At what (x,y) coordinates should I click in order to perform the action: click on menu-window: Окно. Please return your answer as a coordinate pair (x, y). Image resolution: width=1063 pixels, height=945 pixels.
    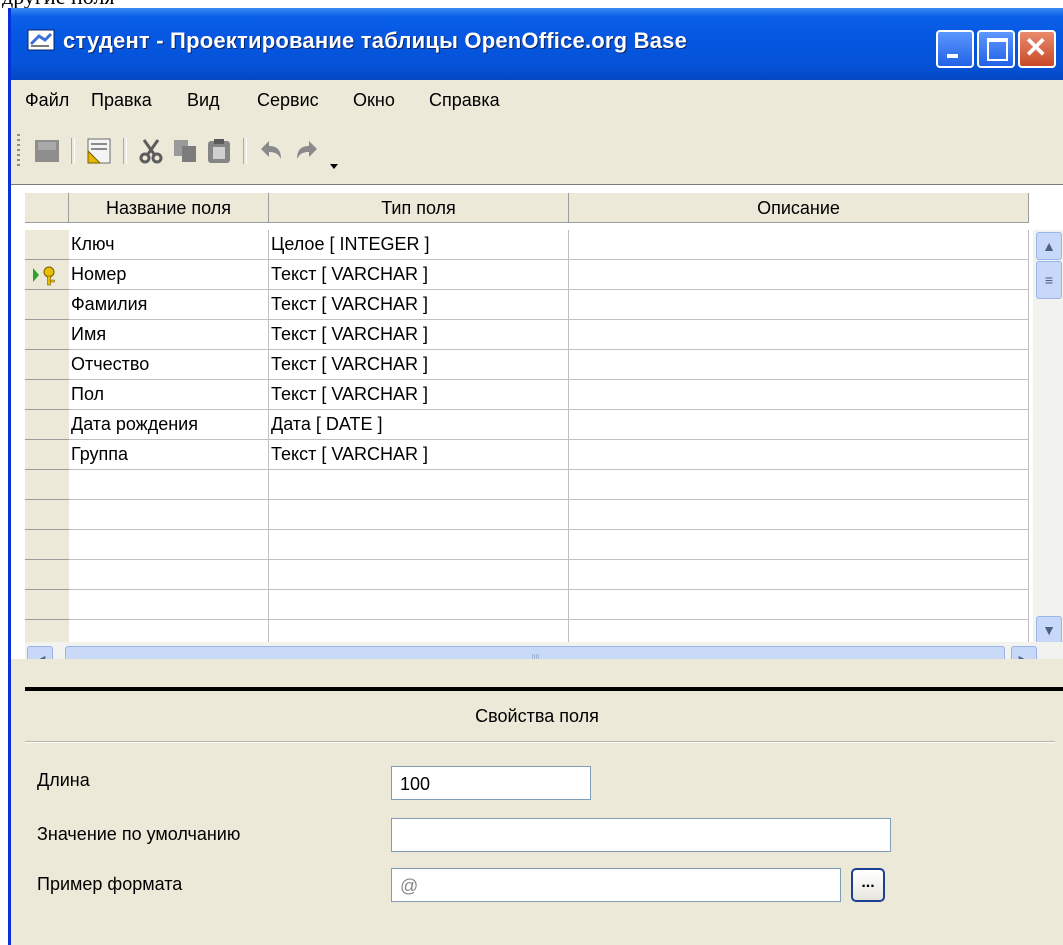
    Looking at the image, I should click on (374, 100).